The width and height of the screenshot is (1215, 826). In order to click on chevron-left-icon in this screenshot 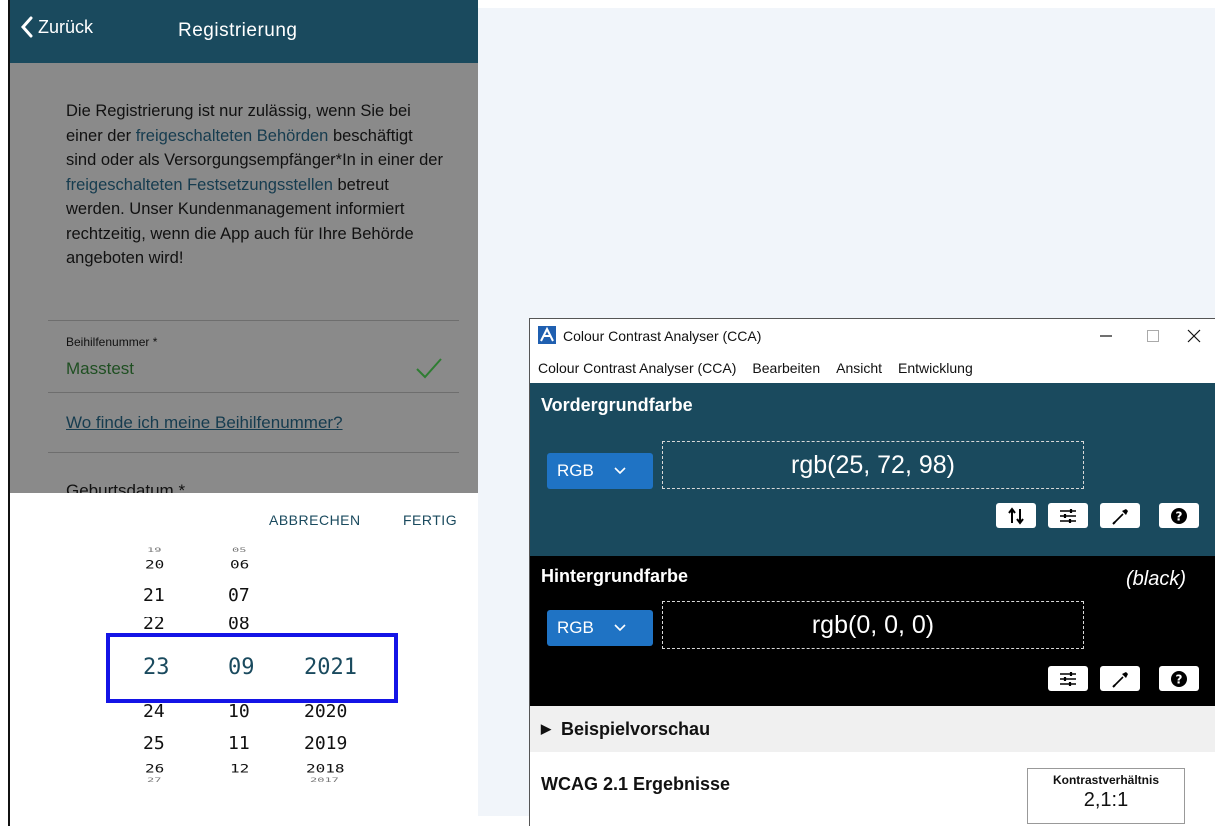, I will do `click(26, 27)`.